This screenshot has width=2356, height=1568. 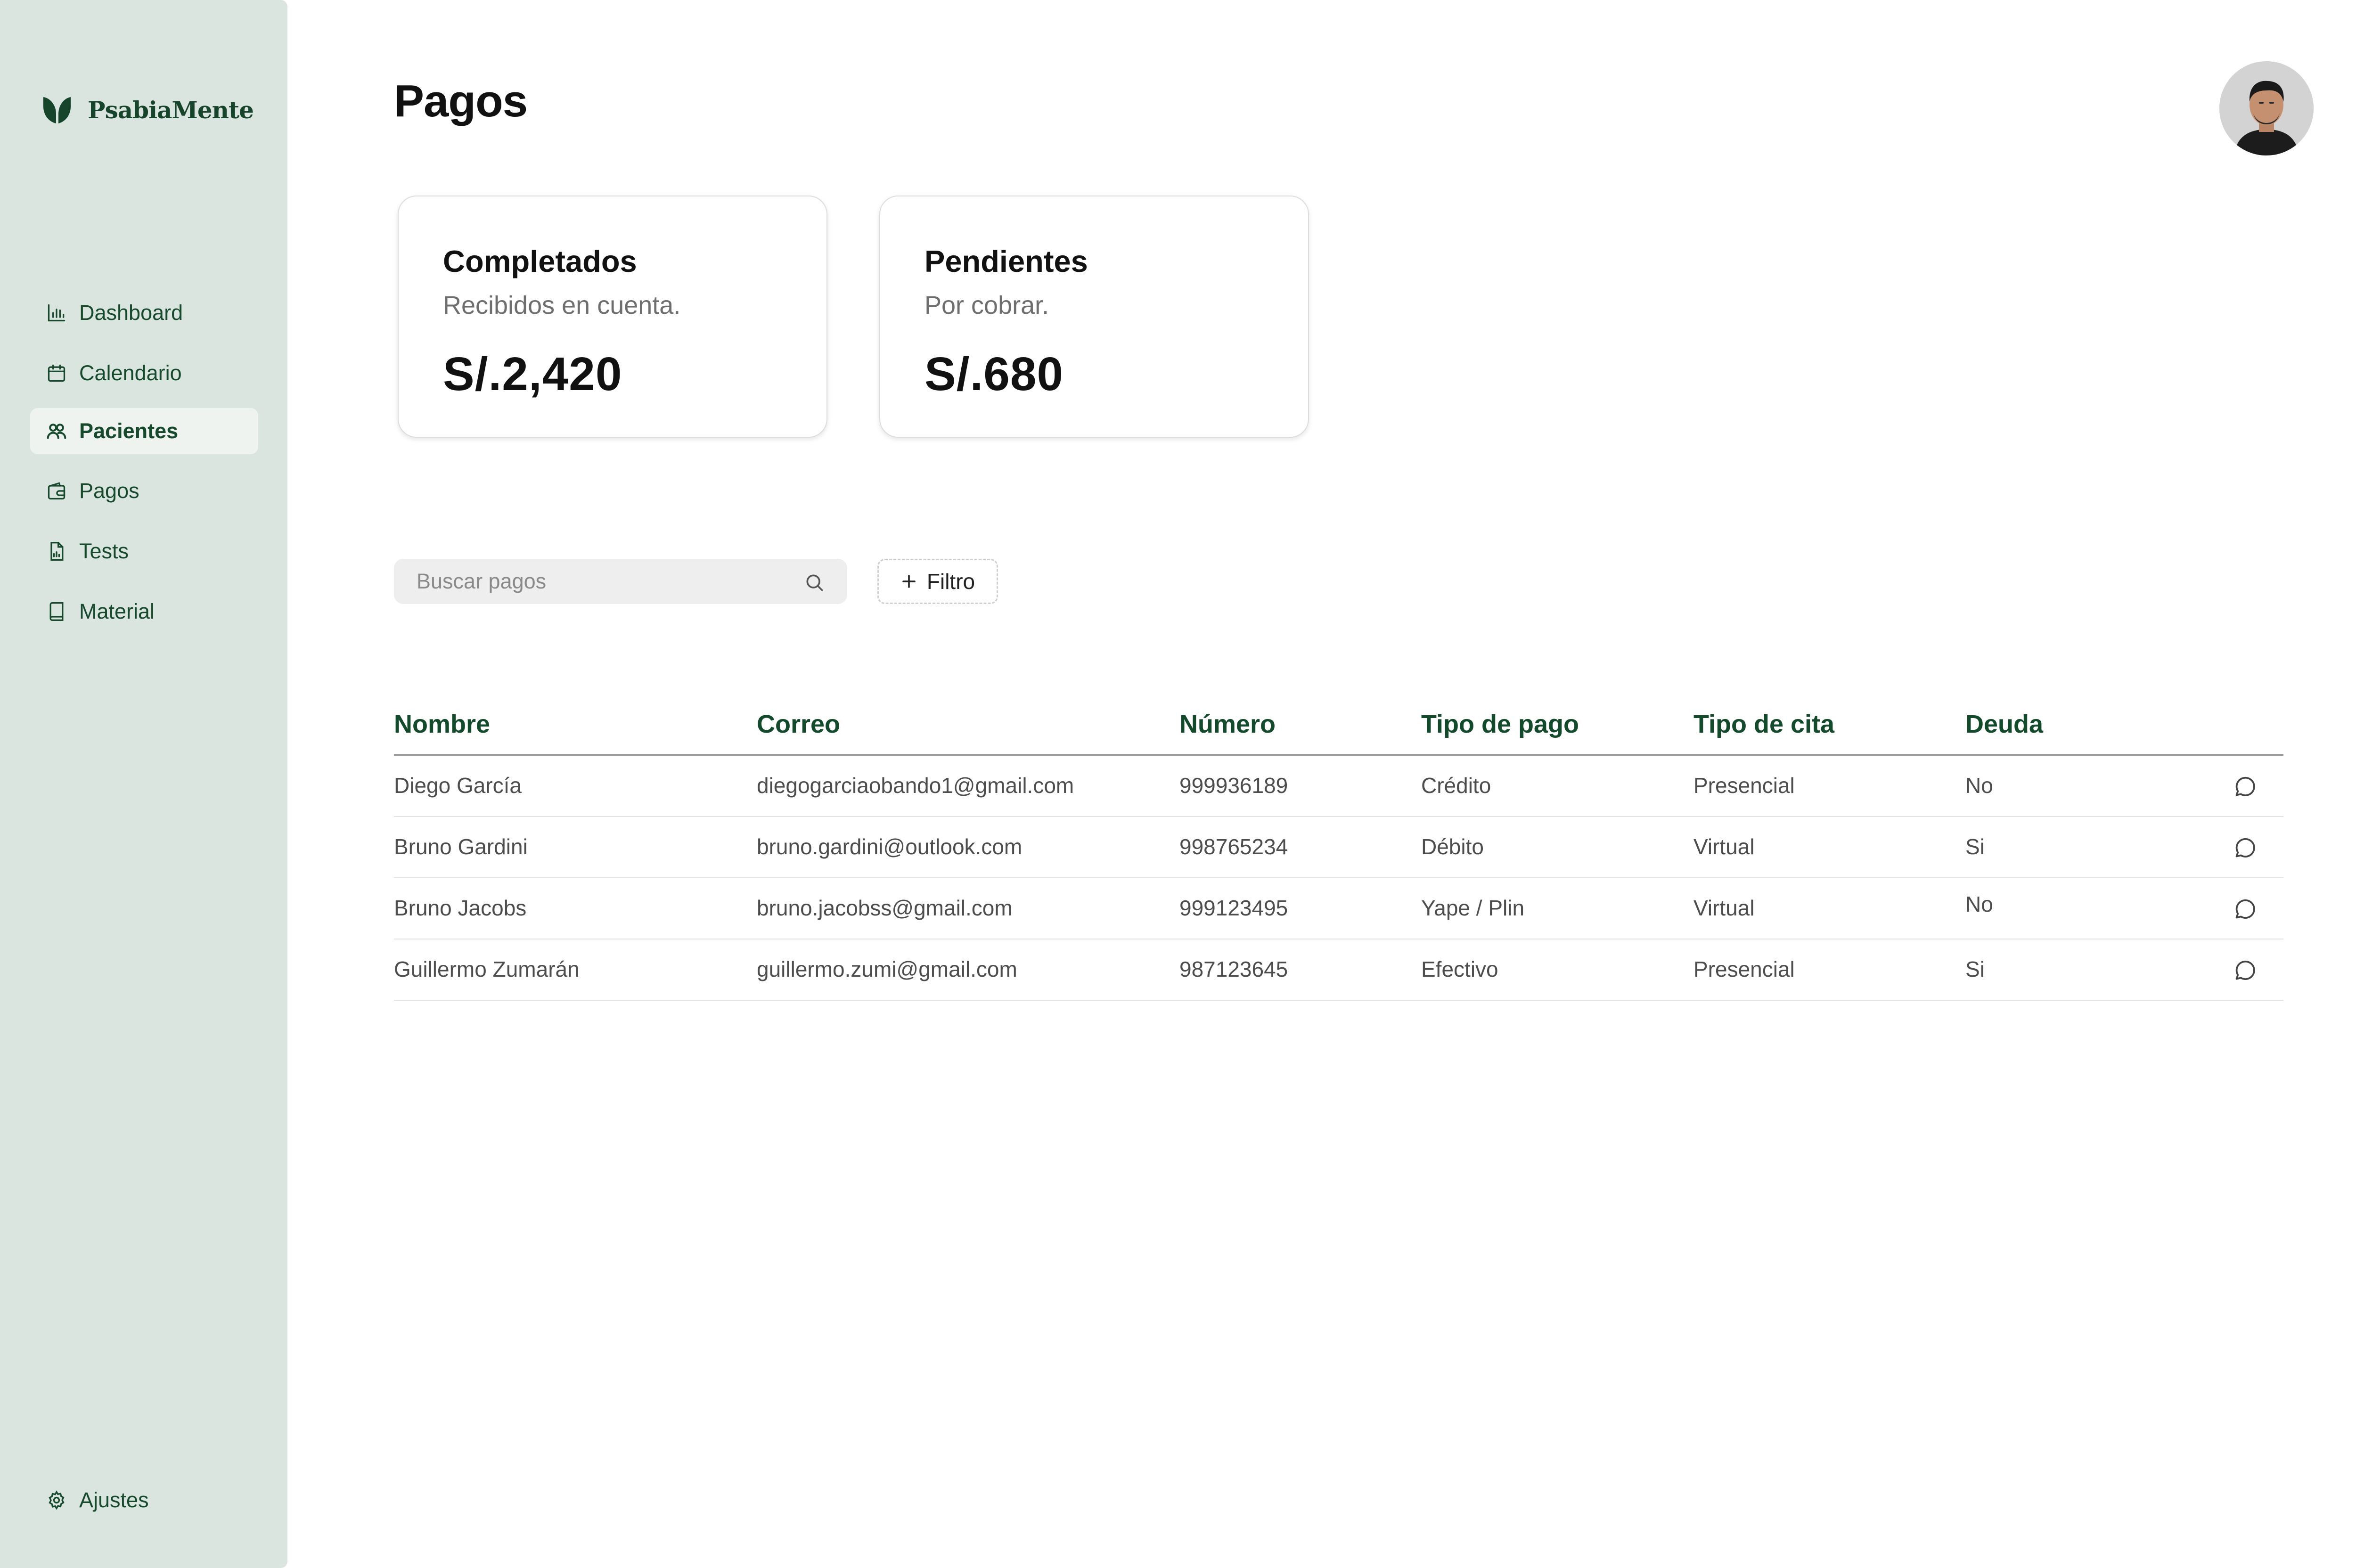 I want to click on column-header: Nombre, so click(x=442, y=724).